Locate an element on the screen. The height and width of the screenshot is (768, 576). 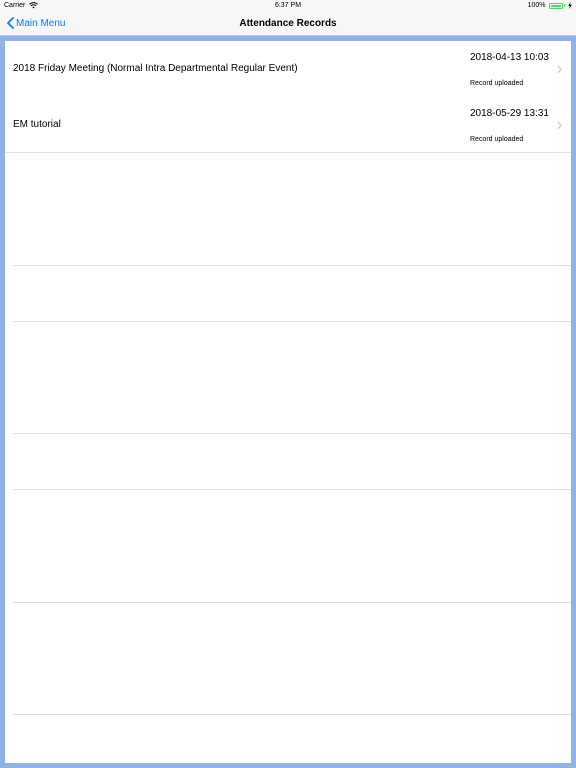
page-title: Attendance Records is located at coordinates (288, 23).